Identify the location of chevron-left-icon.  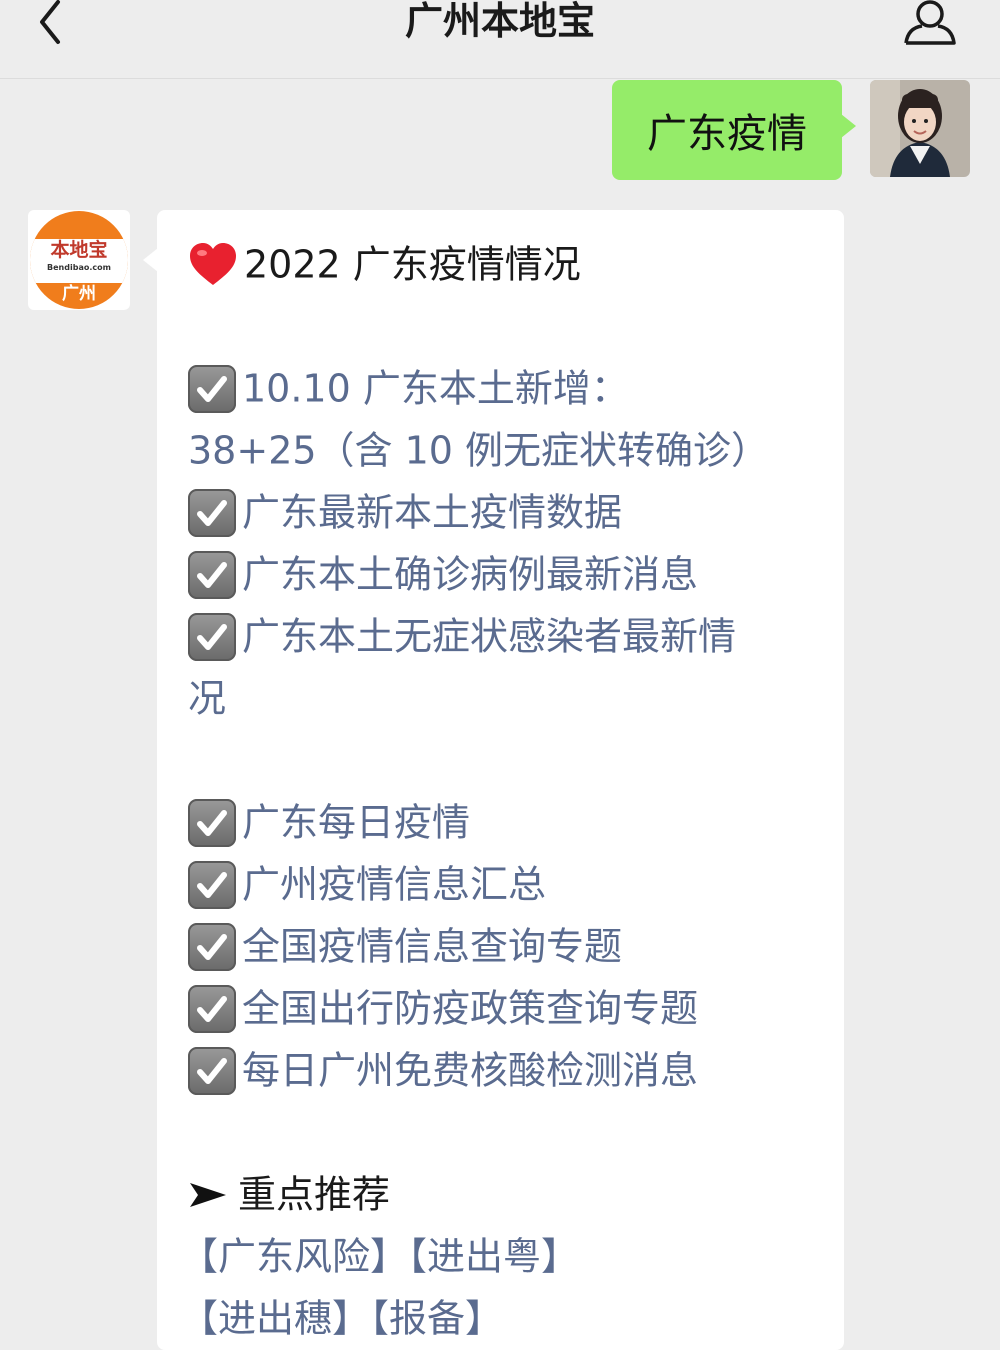
(50, 22).